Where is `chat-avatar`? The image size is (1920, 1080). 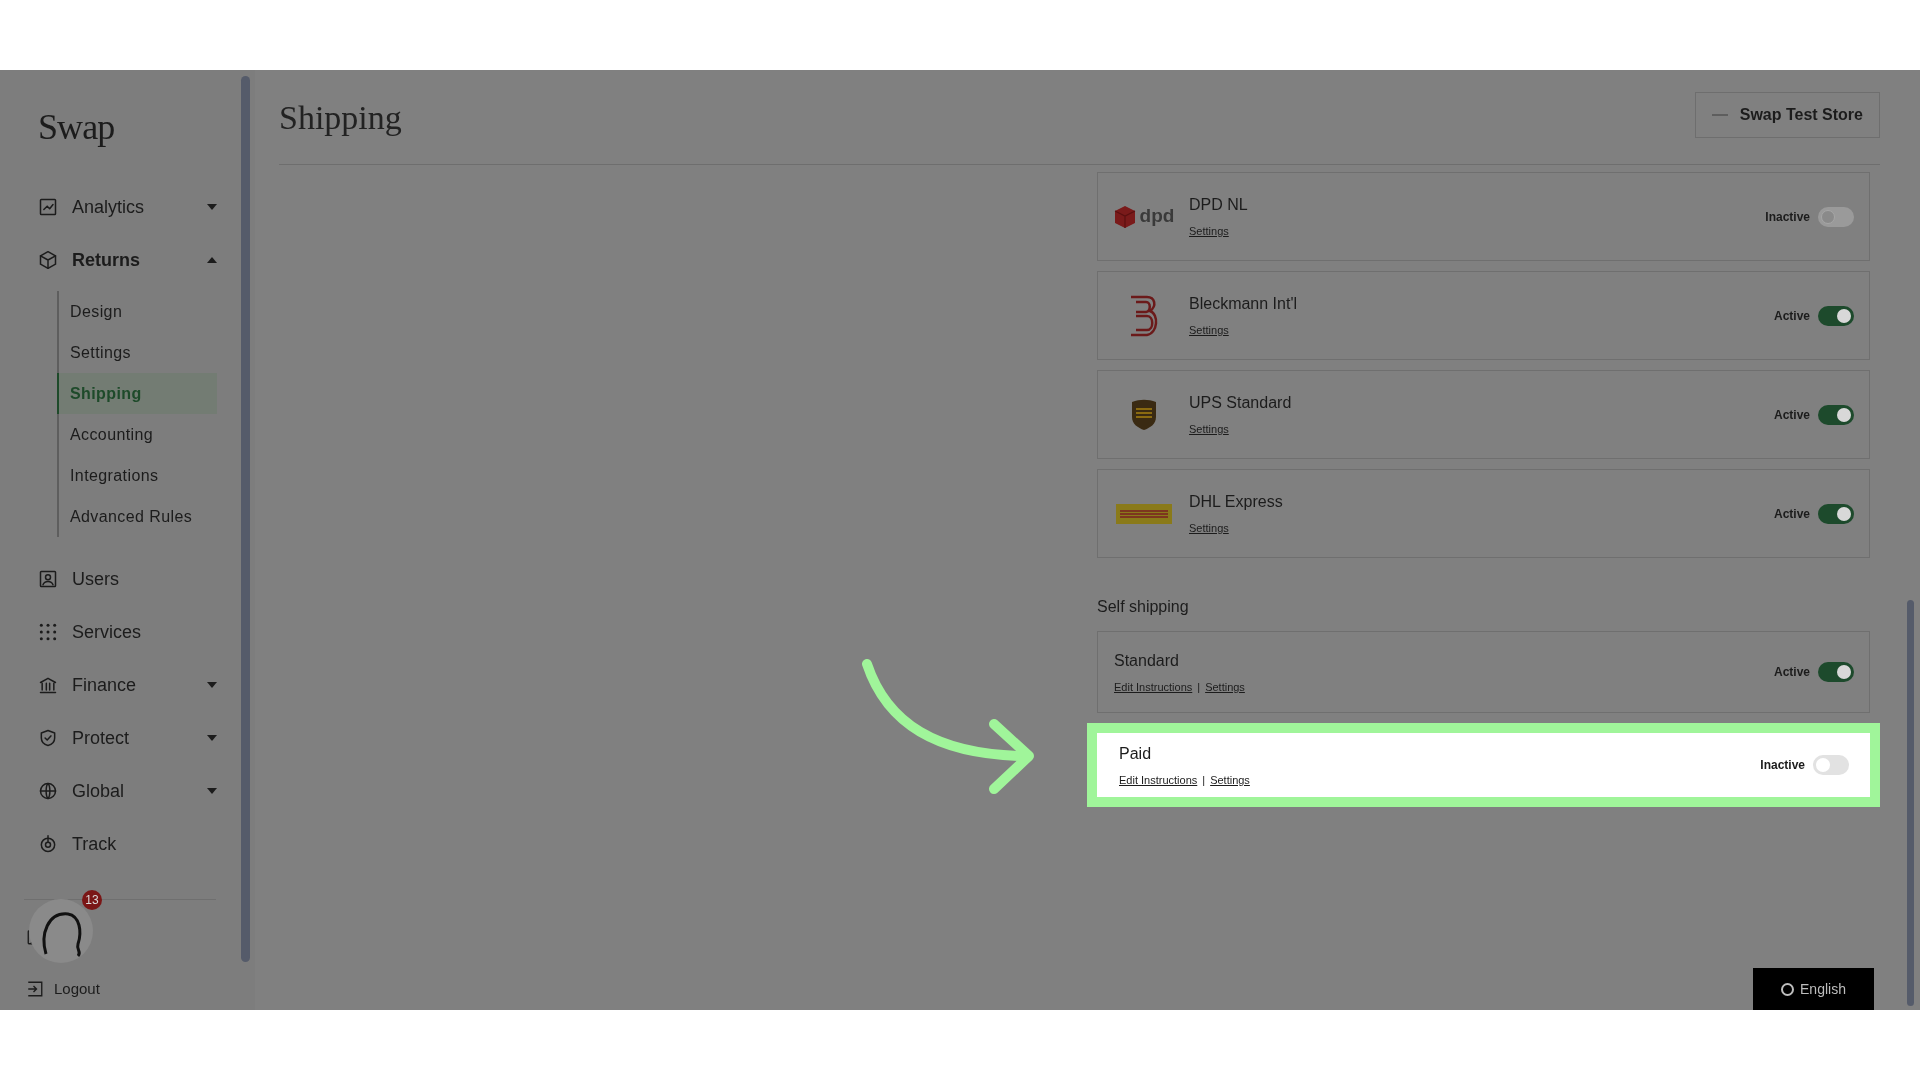 chat-avatar is located at coordinates (61, 931).